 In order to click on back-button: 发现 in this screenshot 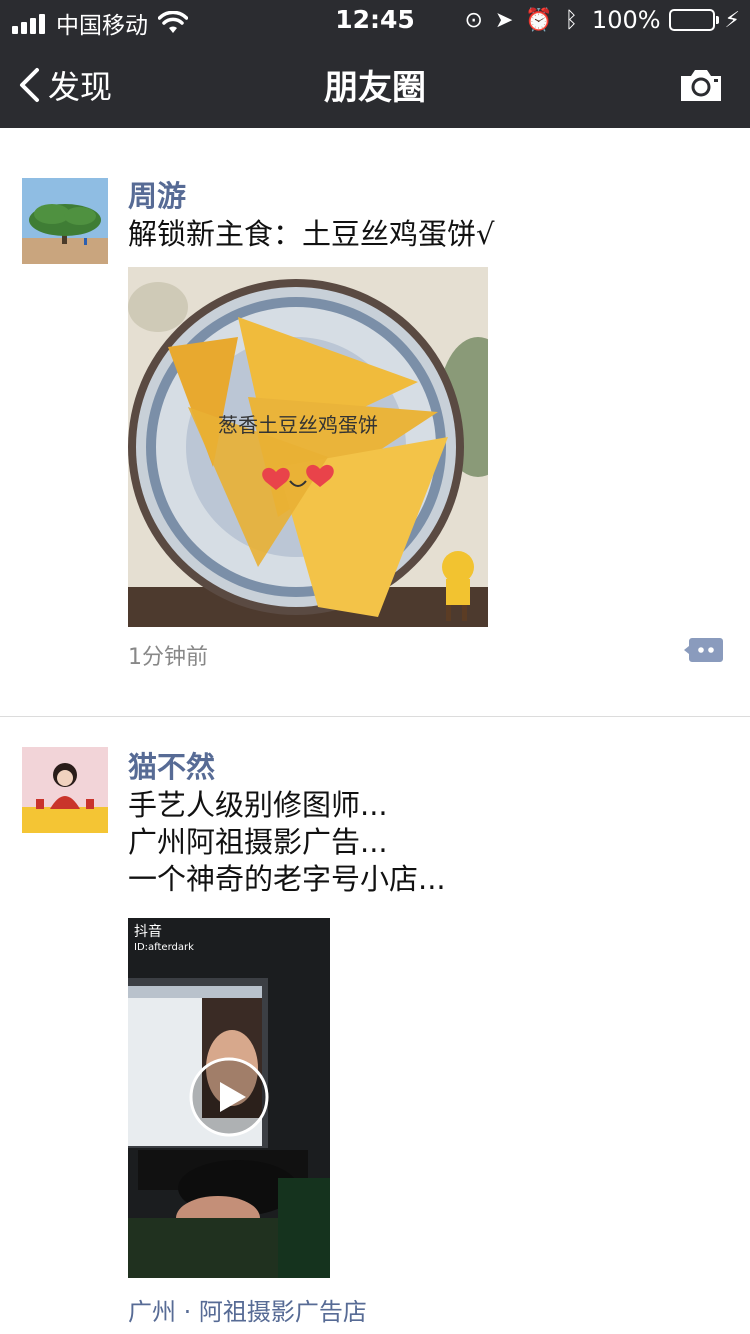, I will do `click(65, 85)`.